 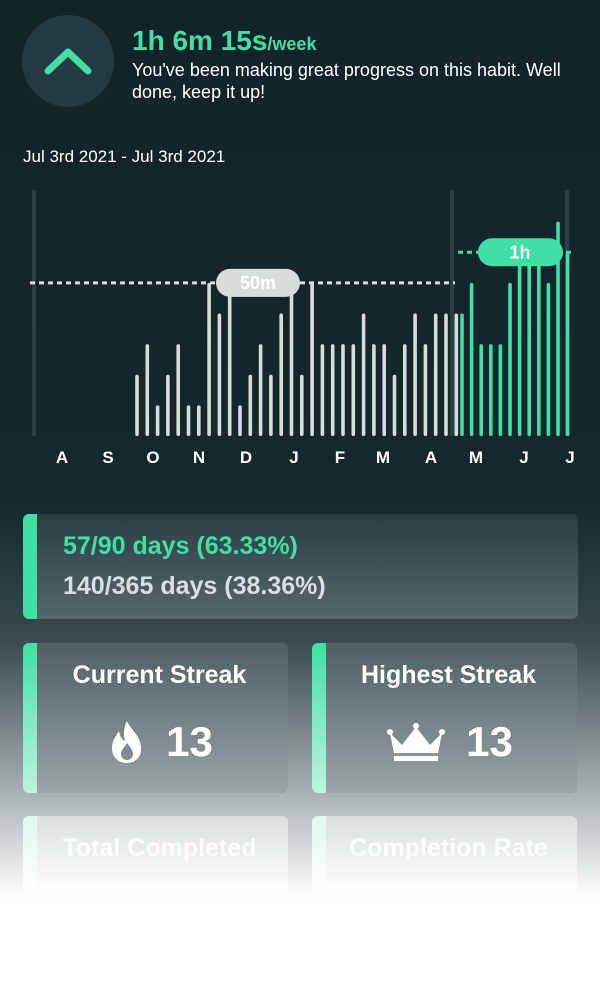 I want to click on trend-up-button, so click(x=68, y=61).